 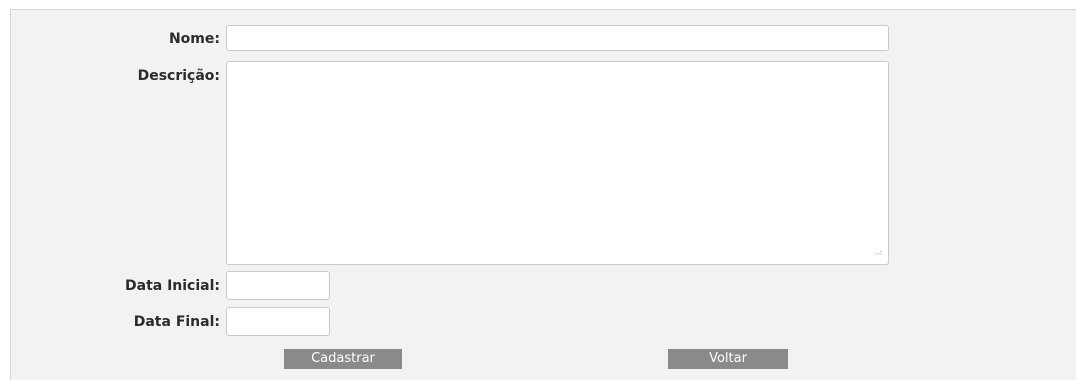 What do you see at coordinates (343, 359) in the screenshot?
I see `cadastrar-button: Cadastrar` at bounding box center [343, 359].